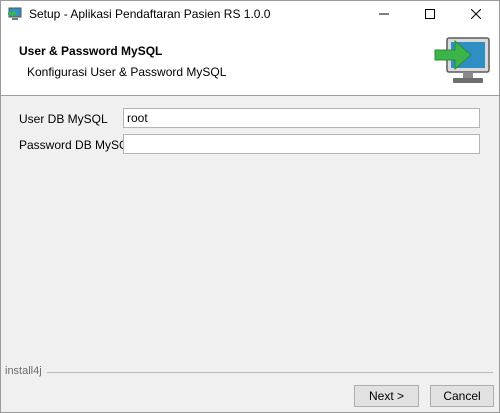 The height and width of the screenshot is (413, 500). Describe the element at coordinates (386, 396) in the screenshot. I see `next-button: Next >` at that location.